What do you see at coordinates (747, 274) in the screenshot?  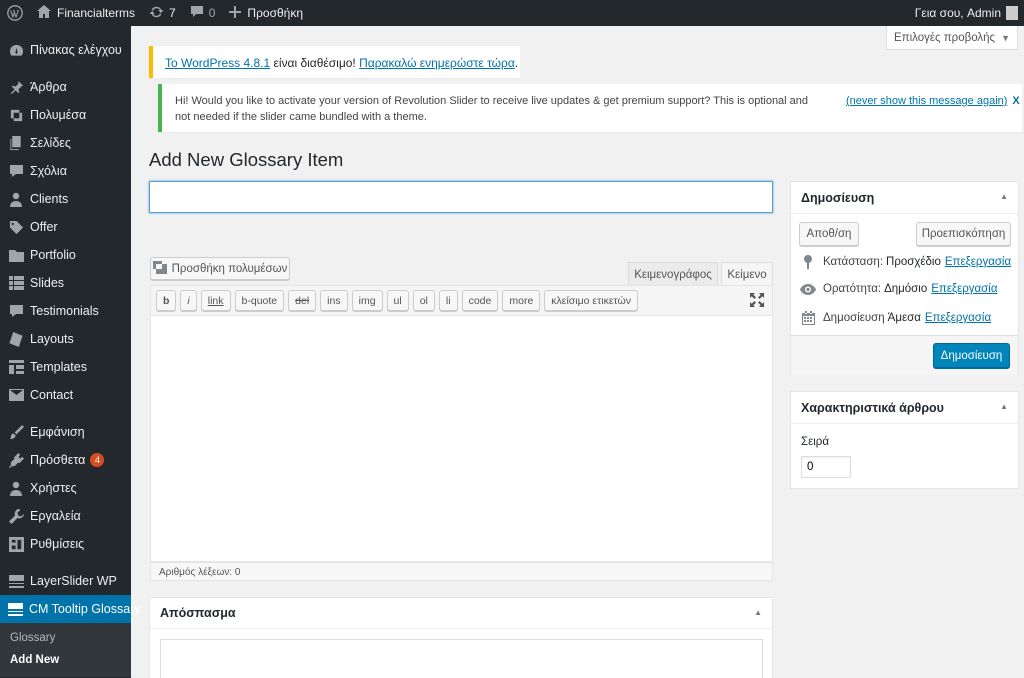 I see `tab-text: Κείμενο` at bounding box center [747, 274].